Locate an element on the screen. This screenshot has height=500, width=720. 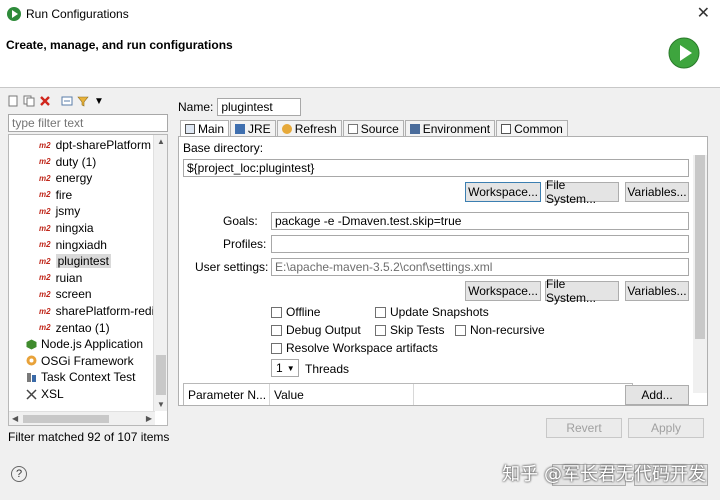
filter-input is located at coordinates (88, 123).